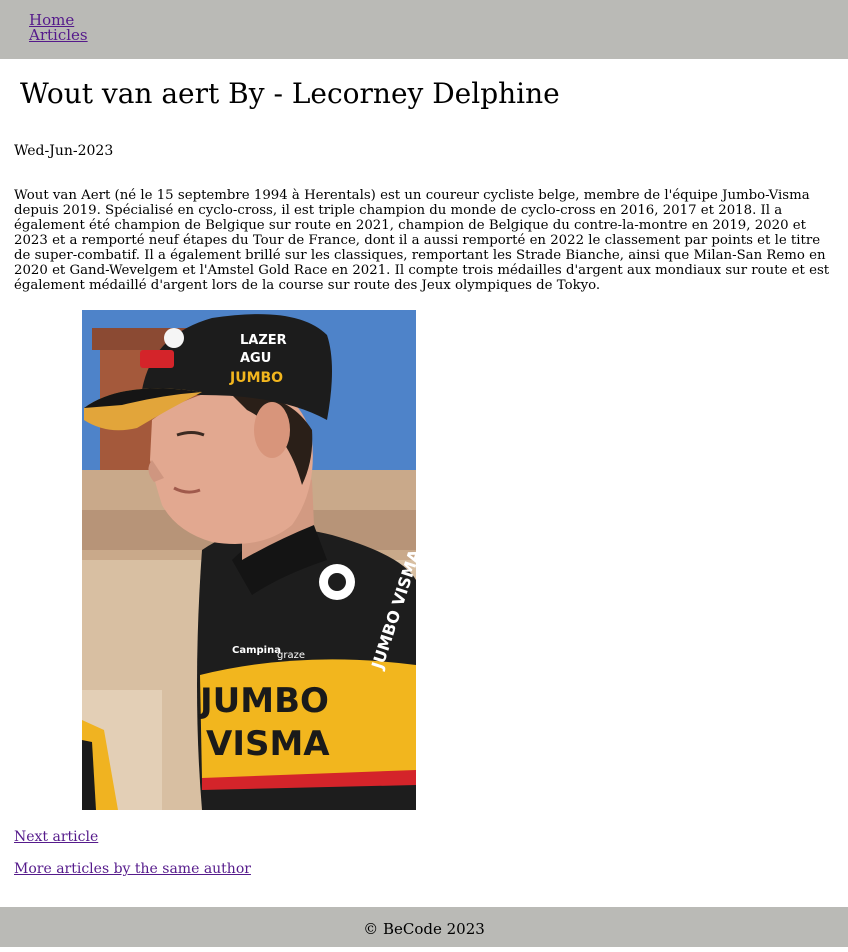  I want to click on next-article-link: Next article, so click(56, 837).